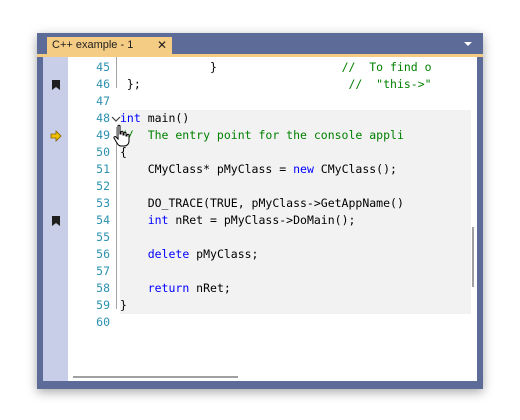 This screenshot has width=520, height=420. What do you see at coordinates (355, 169) in the screenshot?
I see `code-token: CMyClass();` at bounding box center [355, 169].